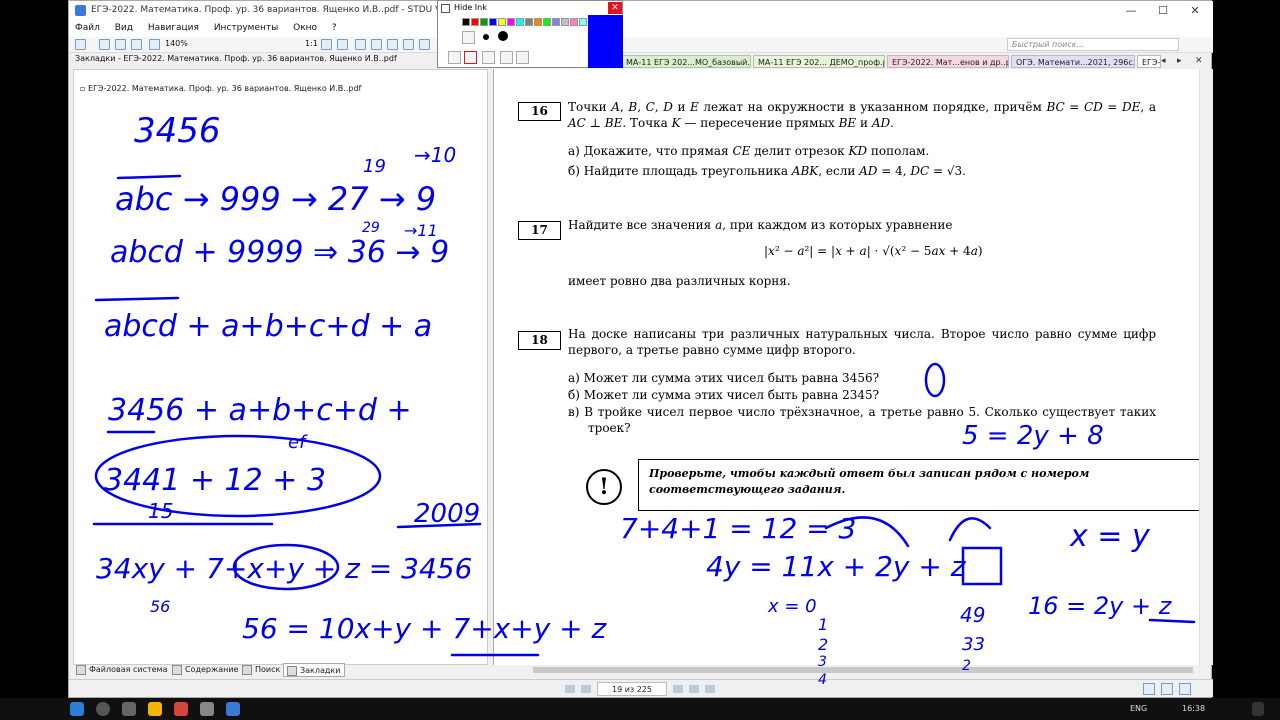 The image size is (1280, 720). What do you see at coordinates (120, 44) in the screenshot?
I see `print-icon` at bounding box center [120, 44].